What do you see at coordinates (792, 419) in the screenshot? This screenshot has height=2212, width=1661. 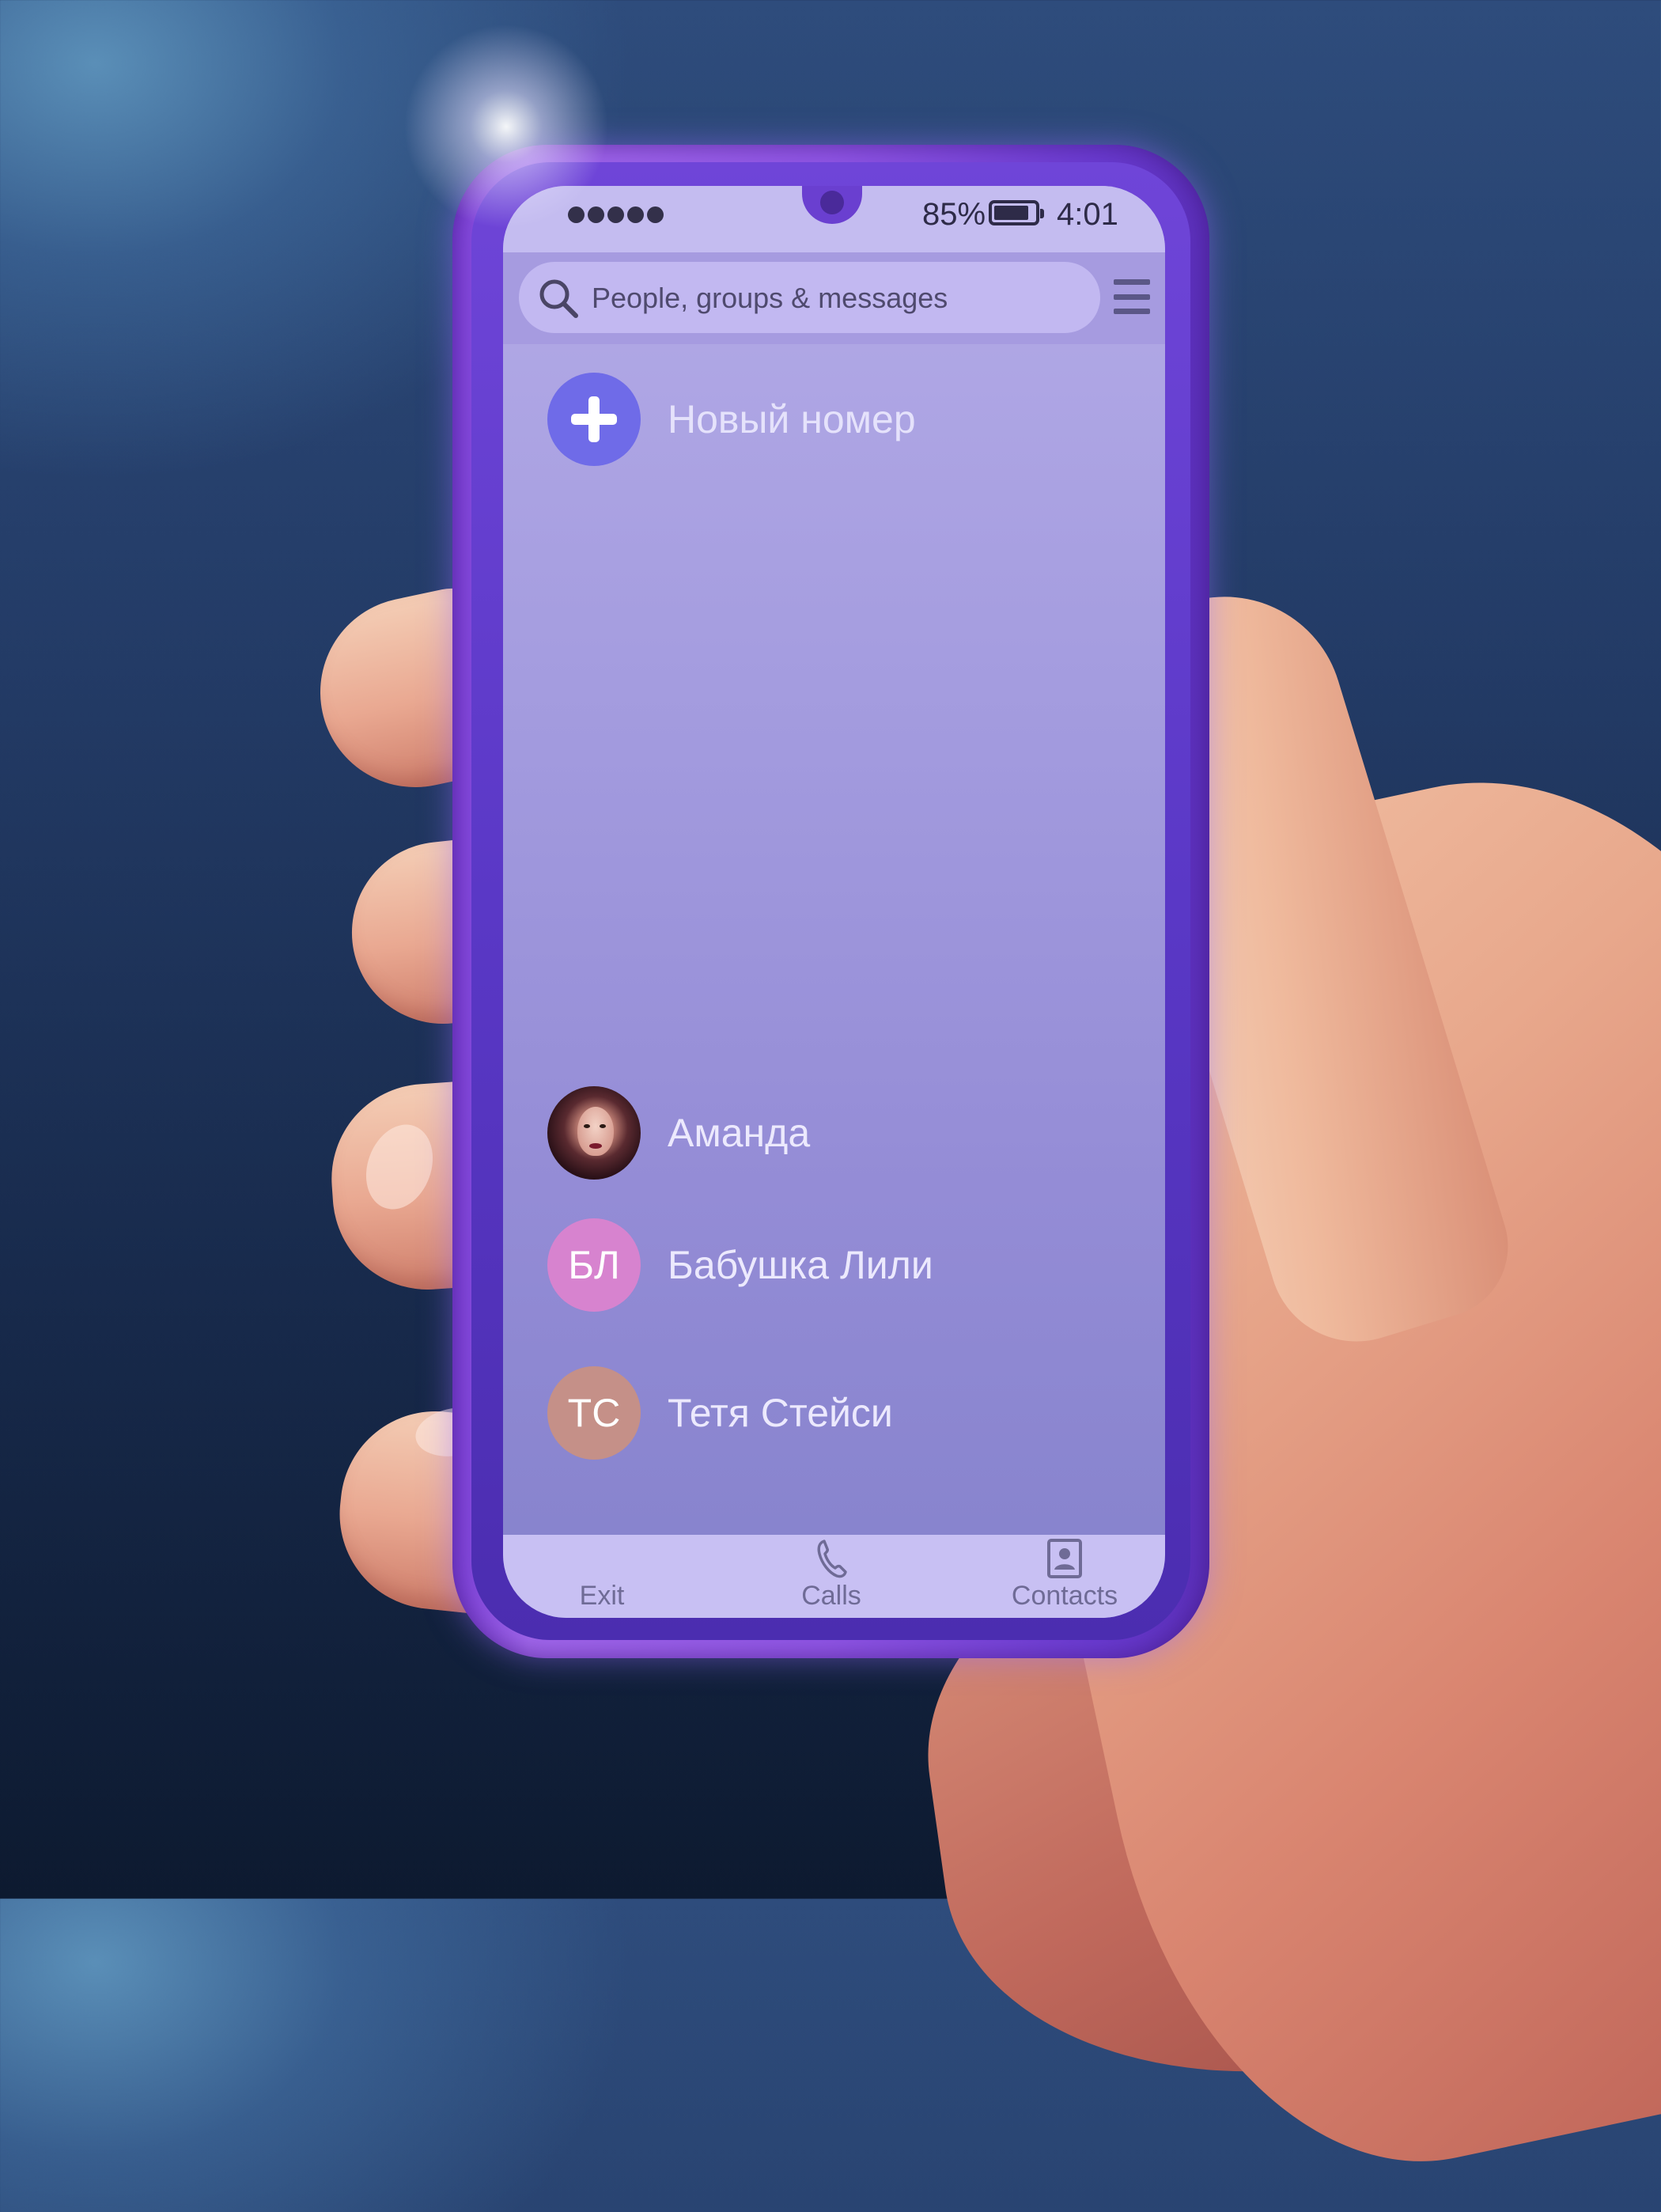 I see `new-number-label: Новый номер` at bounding box center [792, 419].